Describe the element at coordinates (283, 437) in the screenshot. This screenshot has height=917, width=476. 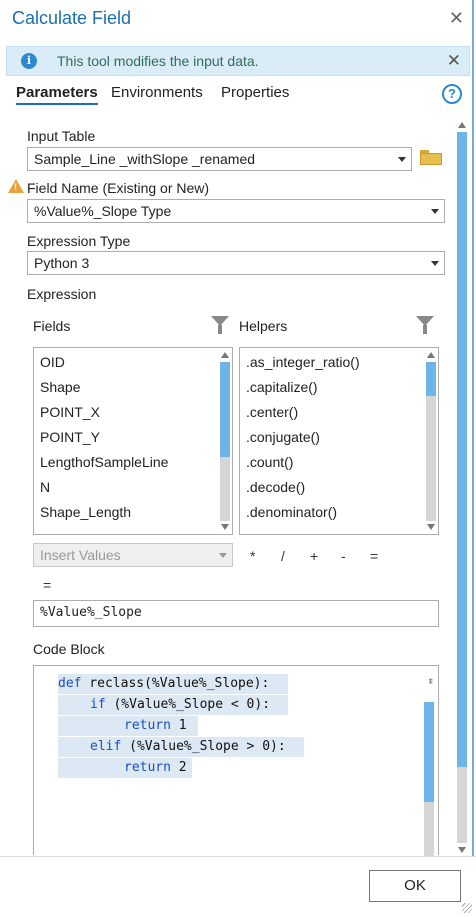
I see `list-item: .conjugate()` at that location.